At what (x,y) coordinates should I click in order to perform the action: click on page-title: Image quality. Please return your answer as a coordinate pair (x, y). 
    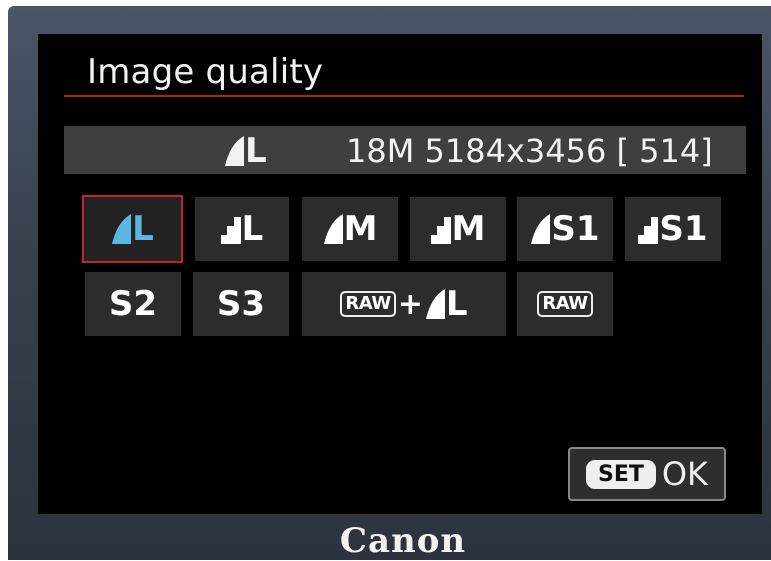
    Looking at the image, I should click on (205, 72).